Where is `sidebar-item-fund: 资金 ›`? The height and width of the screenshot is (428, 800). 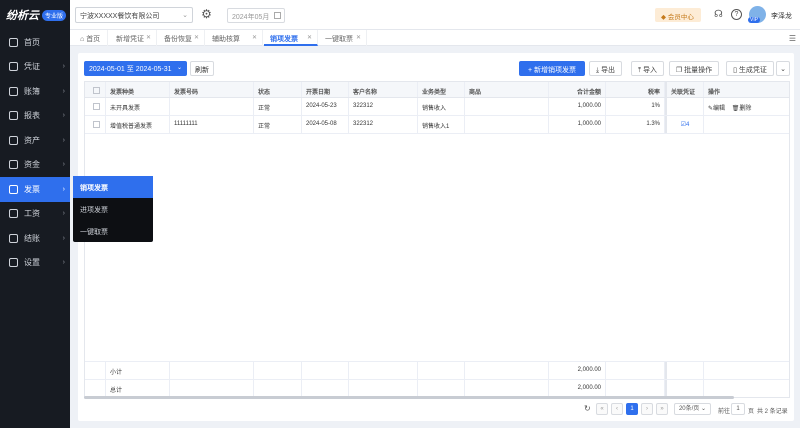 sidebar-item-fund: 资金 › is located at coordinates (35, 165).